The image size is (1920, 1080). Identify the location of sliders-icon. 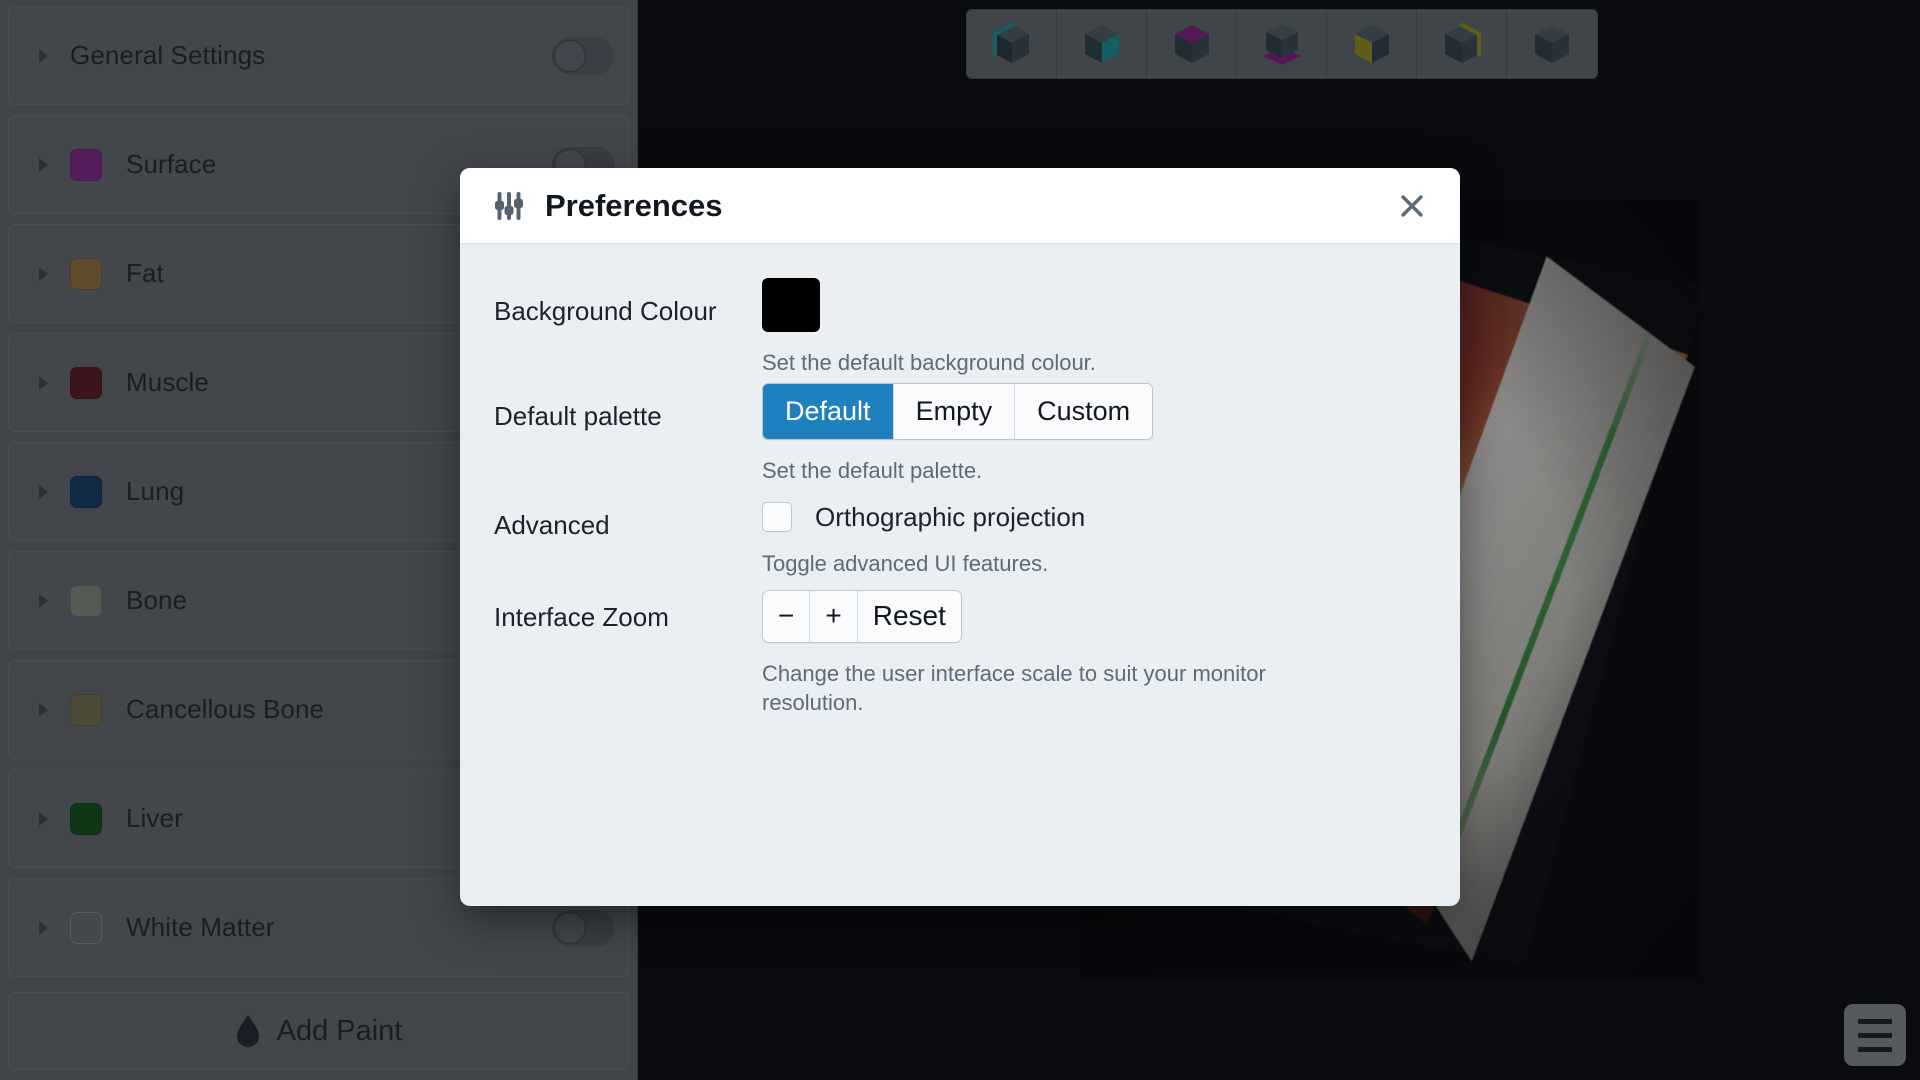
(509, 205).